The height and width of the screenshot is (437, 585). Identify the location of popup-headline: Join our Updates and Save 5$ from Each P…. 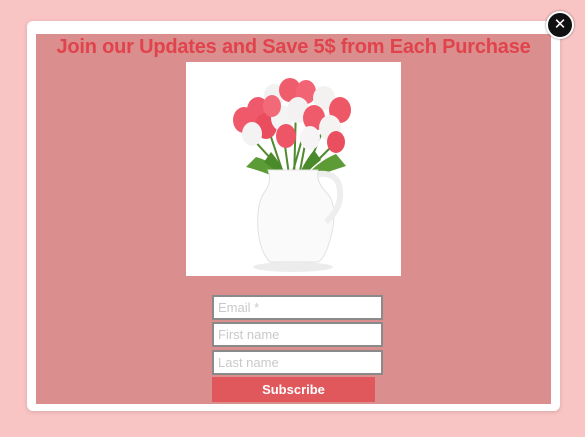
(293, 47).